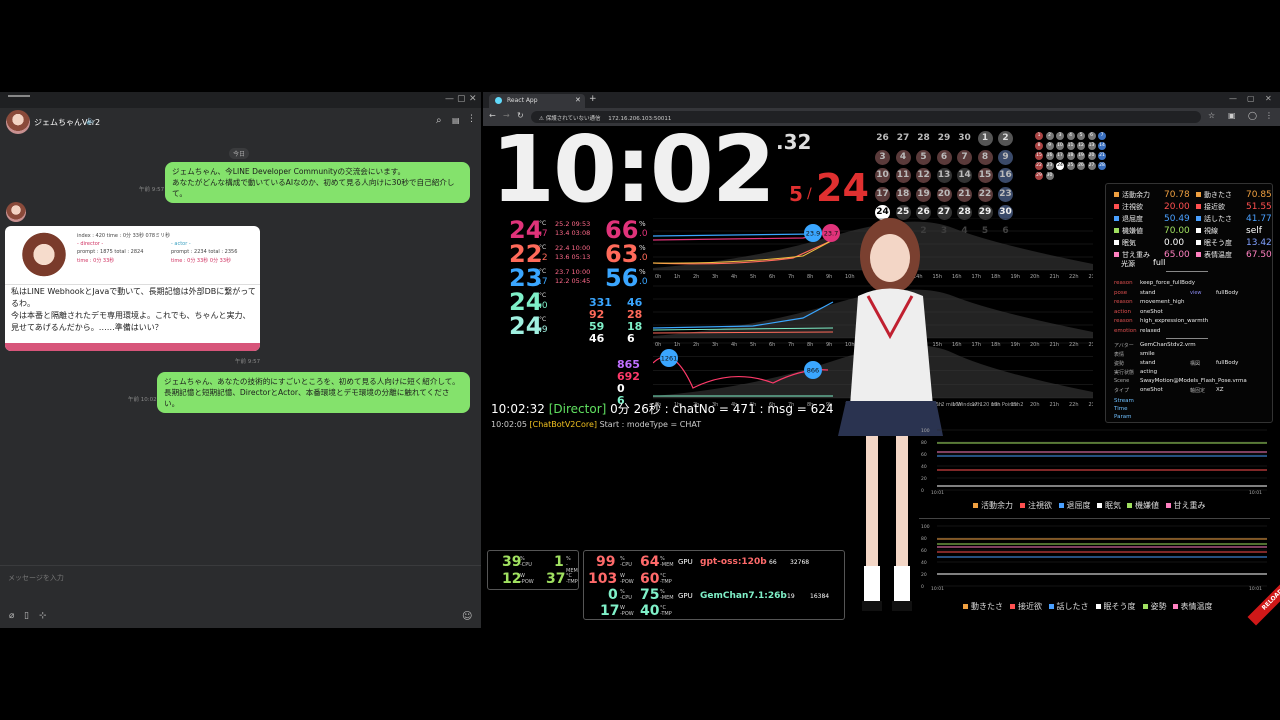 The height and width of the screenshot is (720, 1280). Describe the element at coordinates (1070, 166) in the screenshot. I see `mini-calendar-day: 25` at that location.